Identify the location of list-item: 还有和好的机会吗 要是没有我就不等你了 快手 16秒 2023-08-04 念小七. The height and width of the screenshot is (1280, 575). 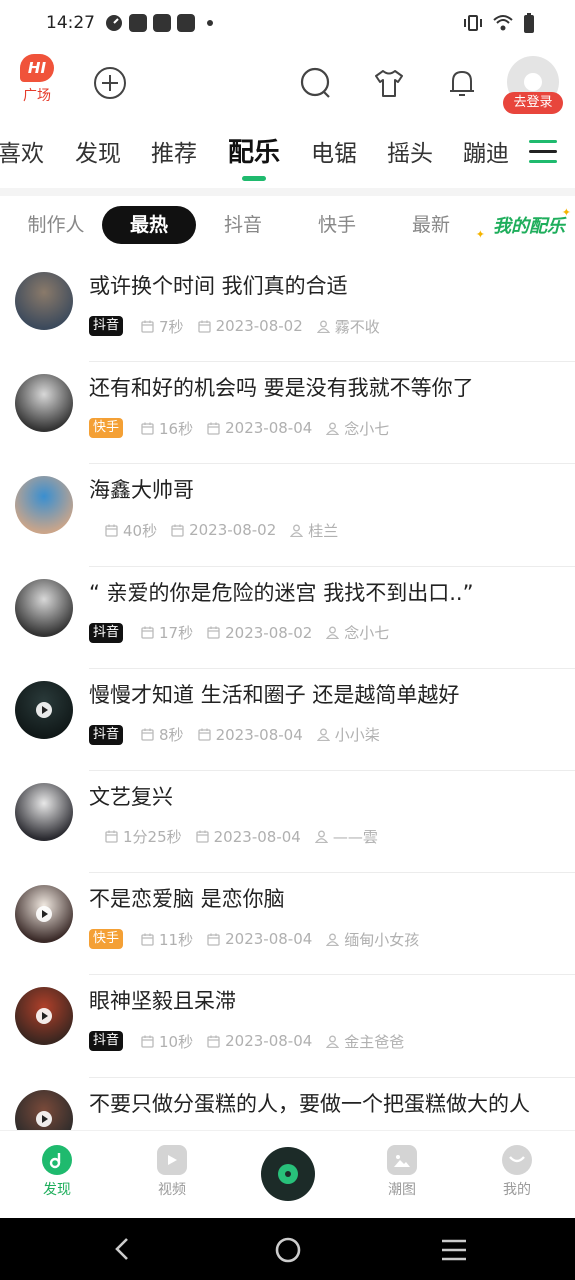
(287, 413).